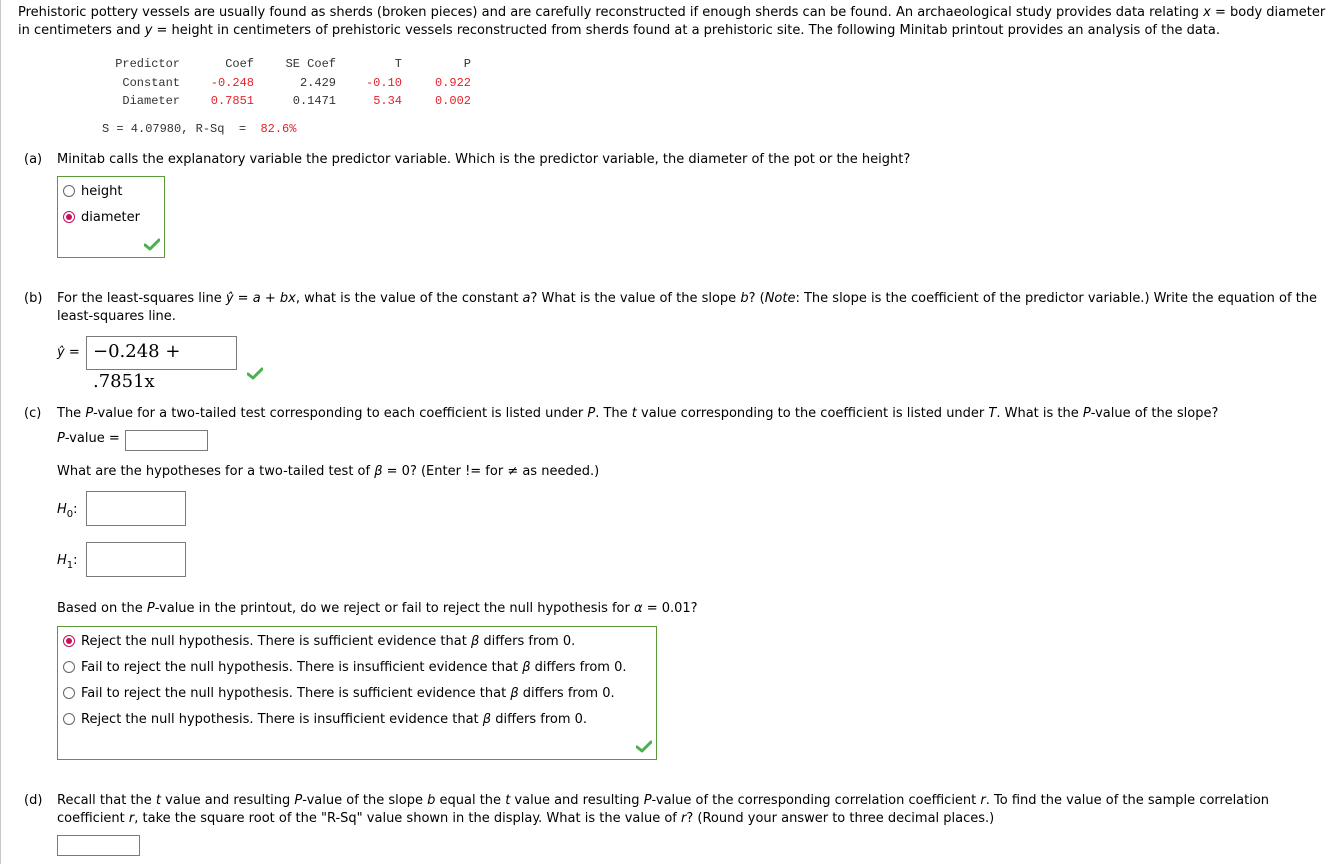 Image resolution: width=1342 pixels, height=864 pixels. What do you see at coordinates (101, 218) in the screenshot?
I see `option-diameter: diameter` at bounding box center [101, 218].